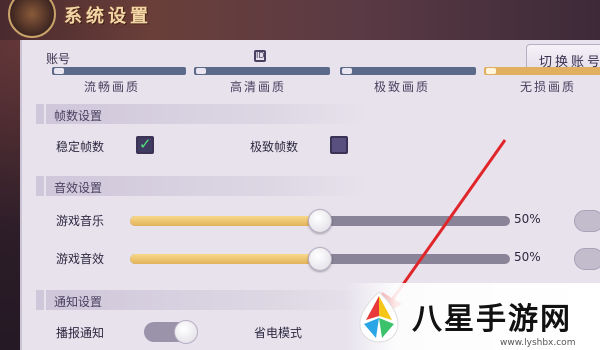  Describe the element at coordinates (379, 317) in the screenshot. I see `watermark-logo-icon` at that location.